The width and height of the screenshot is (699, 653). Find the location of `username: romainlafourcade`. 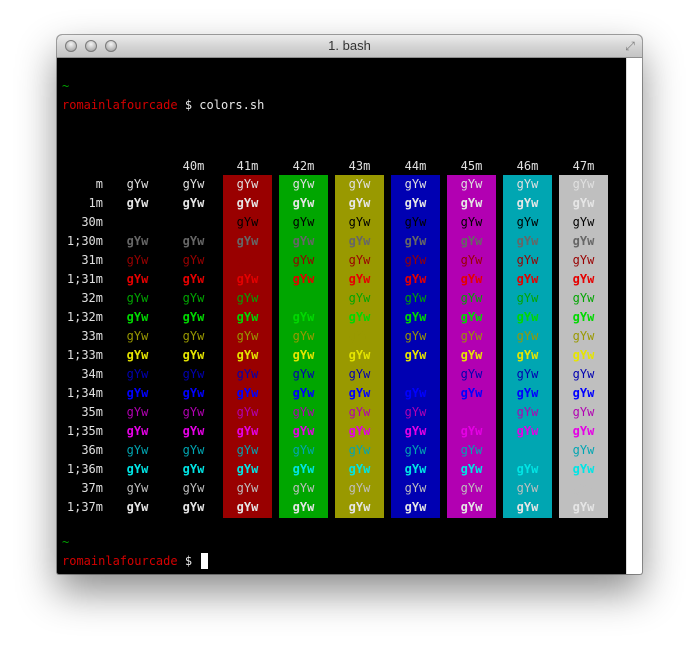

username: romainlafourcade is located at coordinates (120, 105).